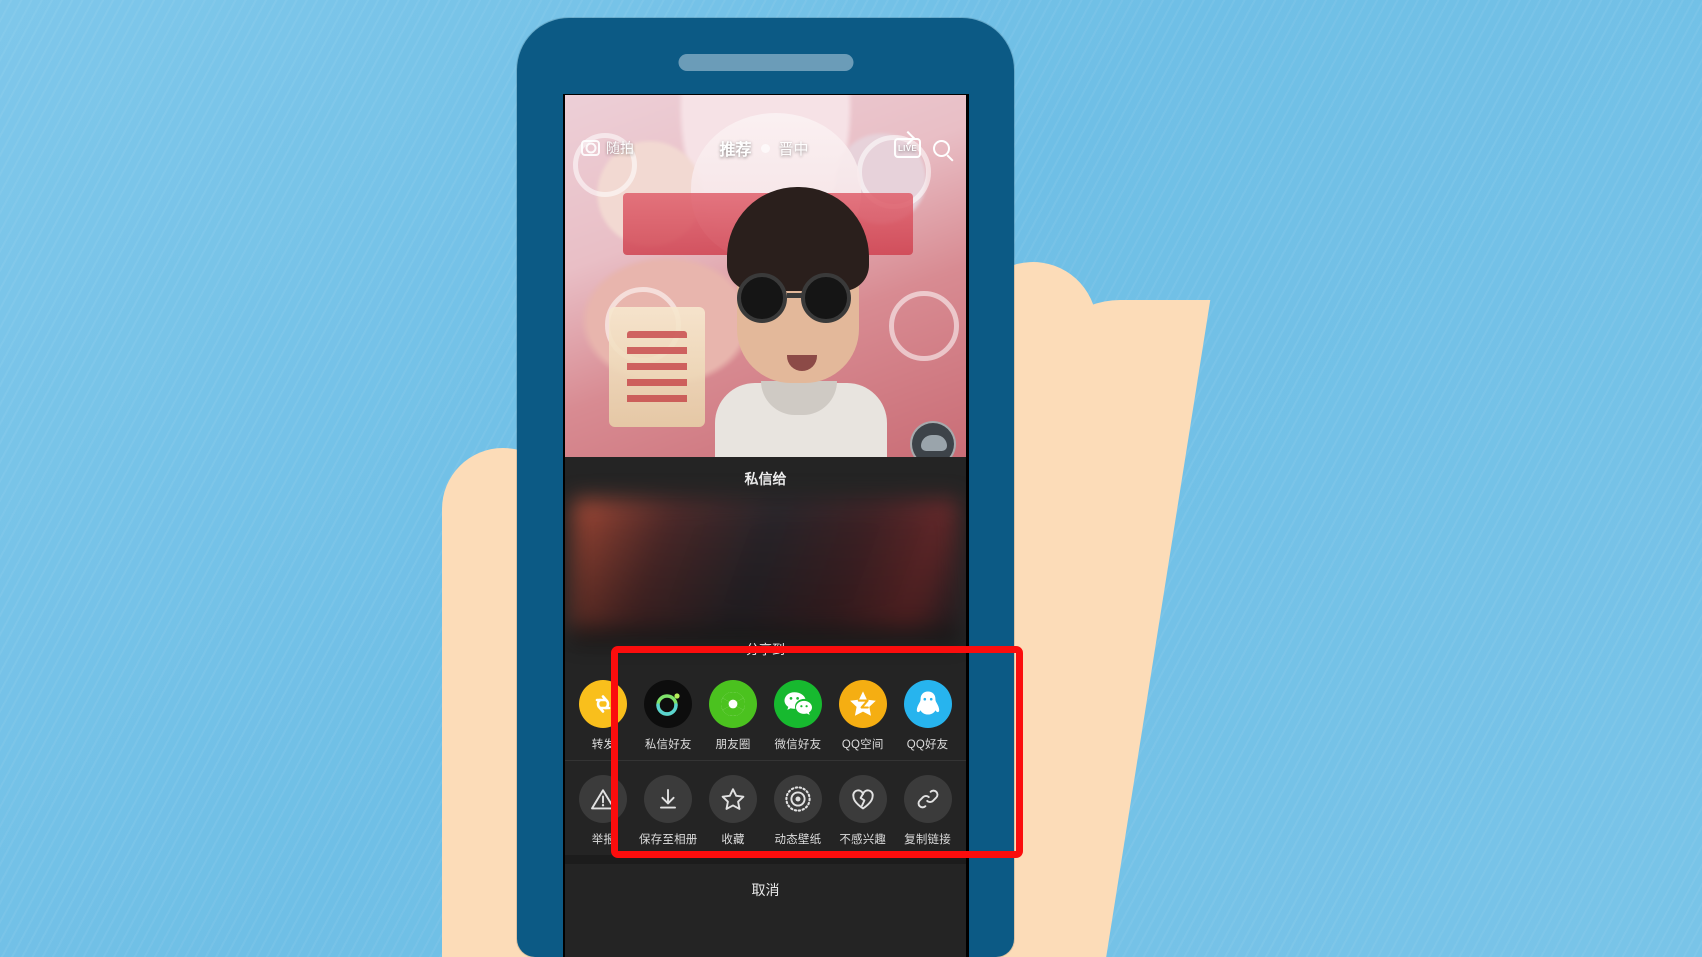 The width and height of the screenshot is (1702, 957). What do you see at coordinates (603, 799) in the screenshot?
I see `report-warning-icon` at bounding box center [603, 799].